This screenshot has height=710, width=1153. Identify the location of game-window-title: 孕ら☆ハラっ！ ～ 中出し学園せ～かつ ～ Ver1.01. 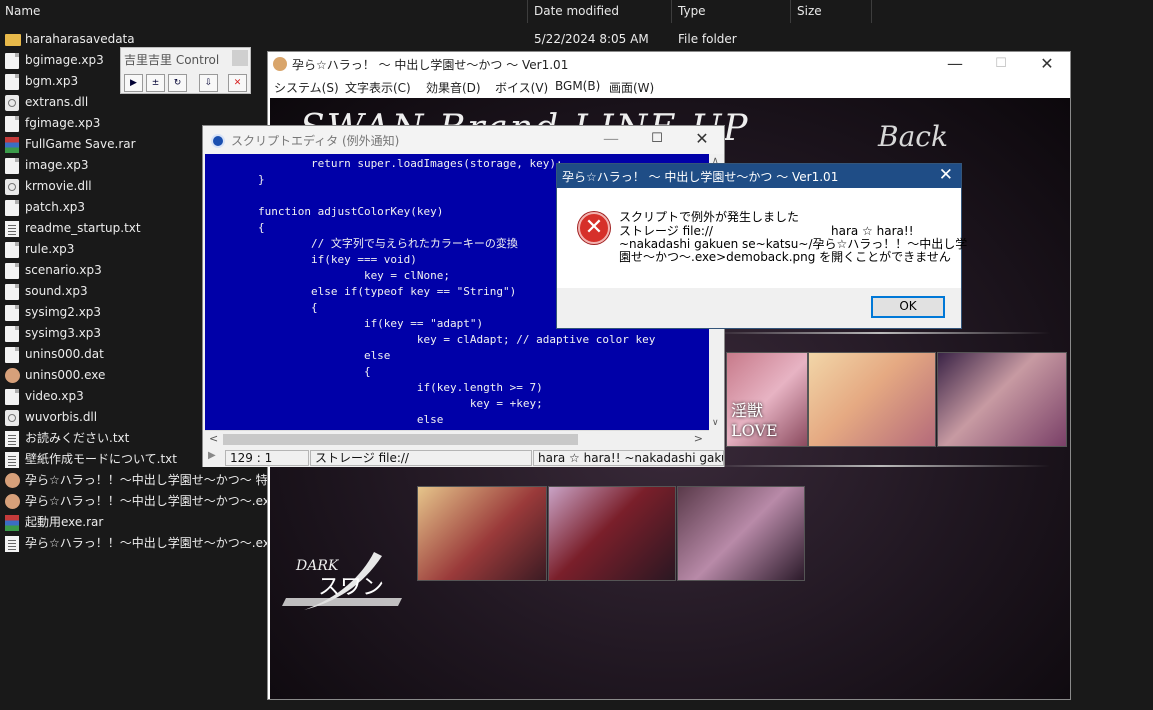
(430, 65).